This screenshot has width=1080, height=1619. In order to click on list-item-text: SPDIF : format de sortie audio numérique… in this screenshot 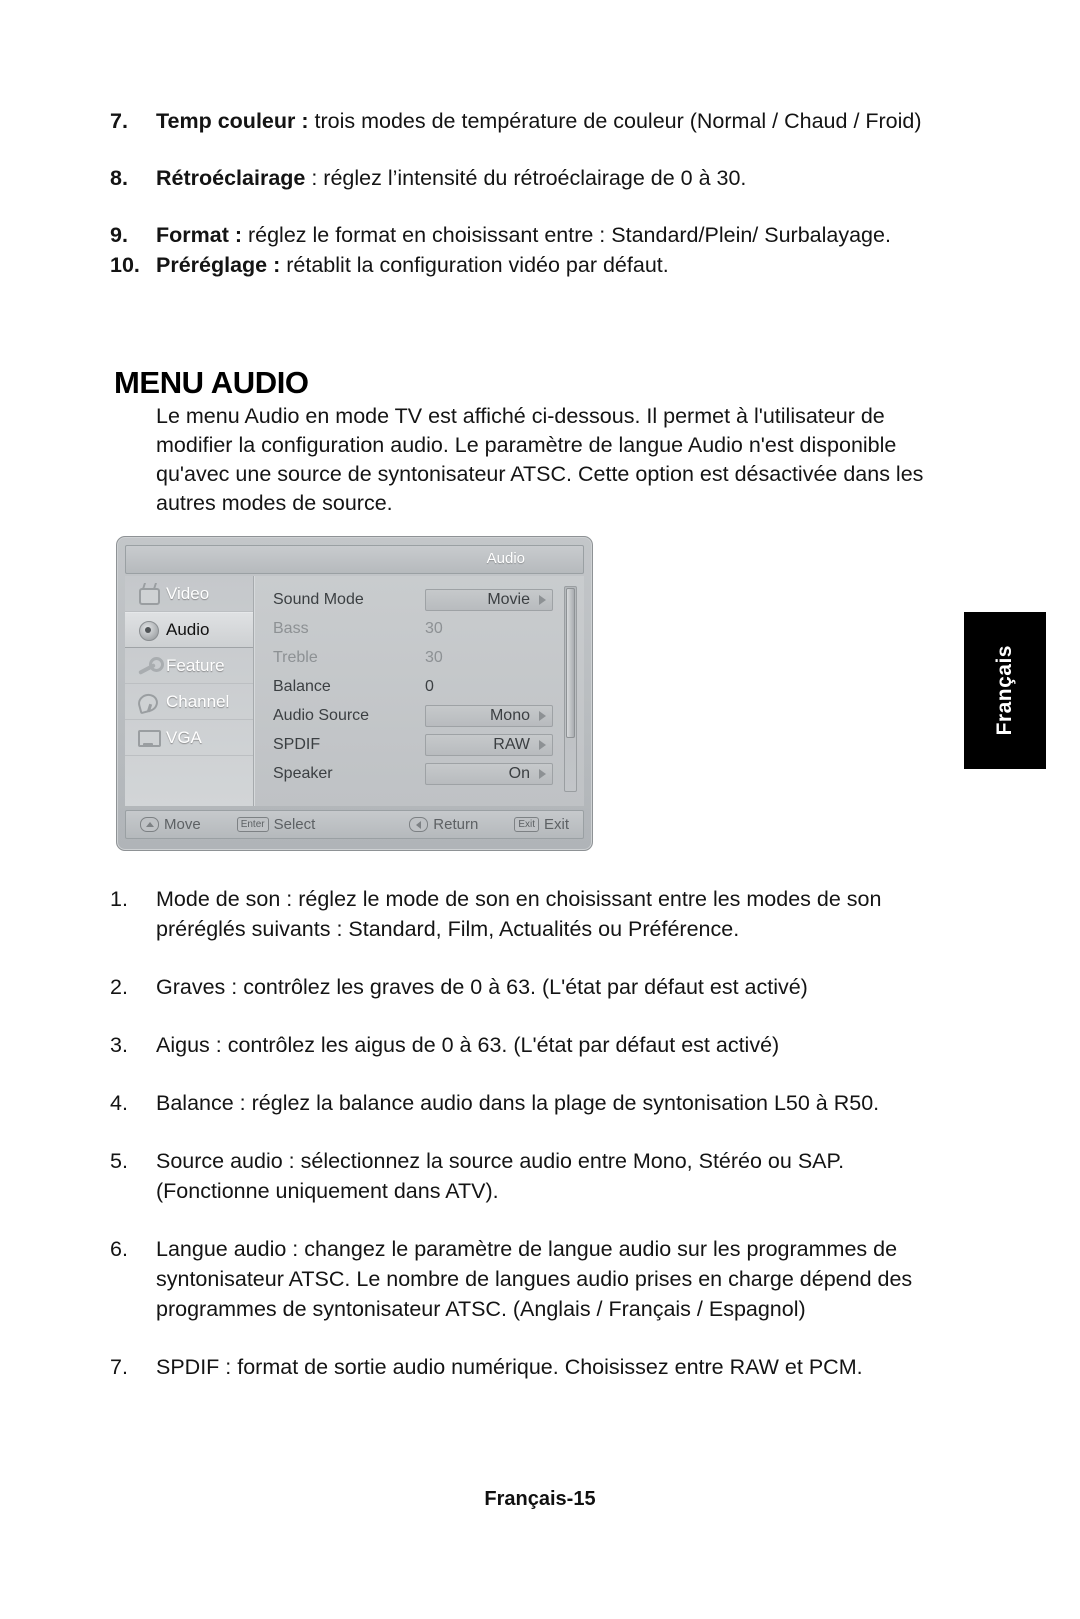, I will do `click(509, 1367)`.